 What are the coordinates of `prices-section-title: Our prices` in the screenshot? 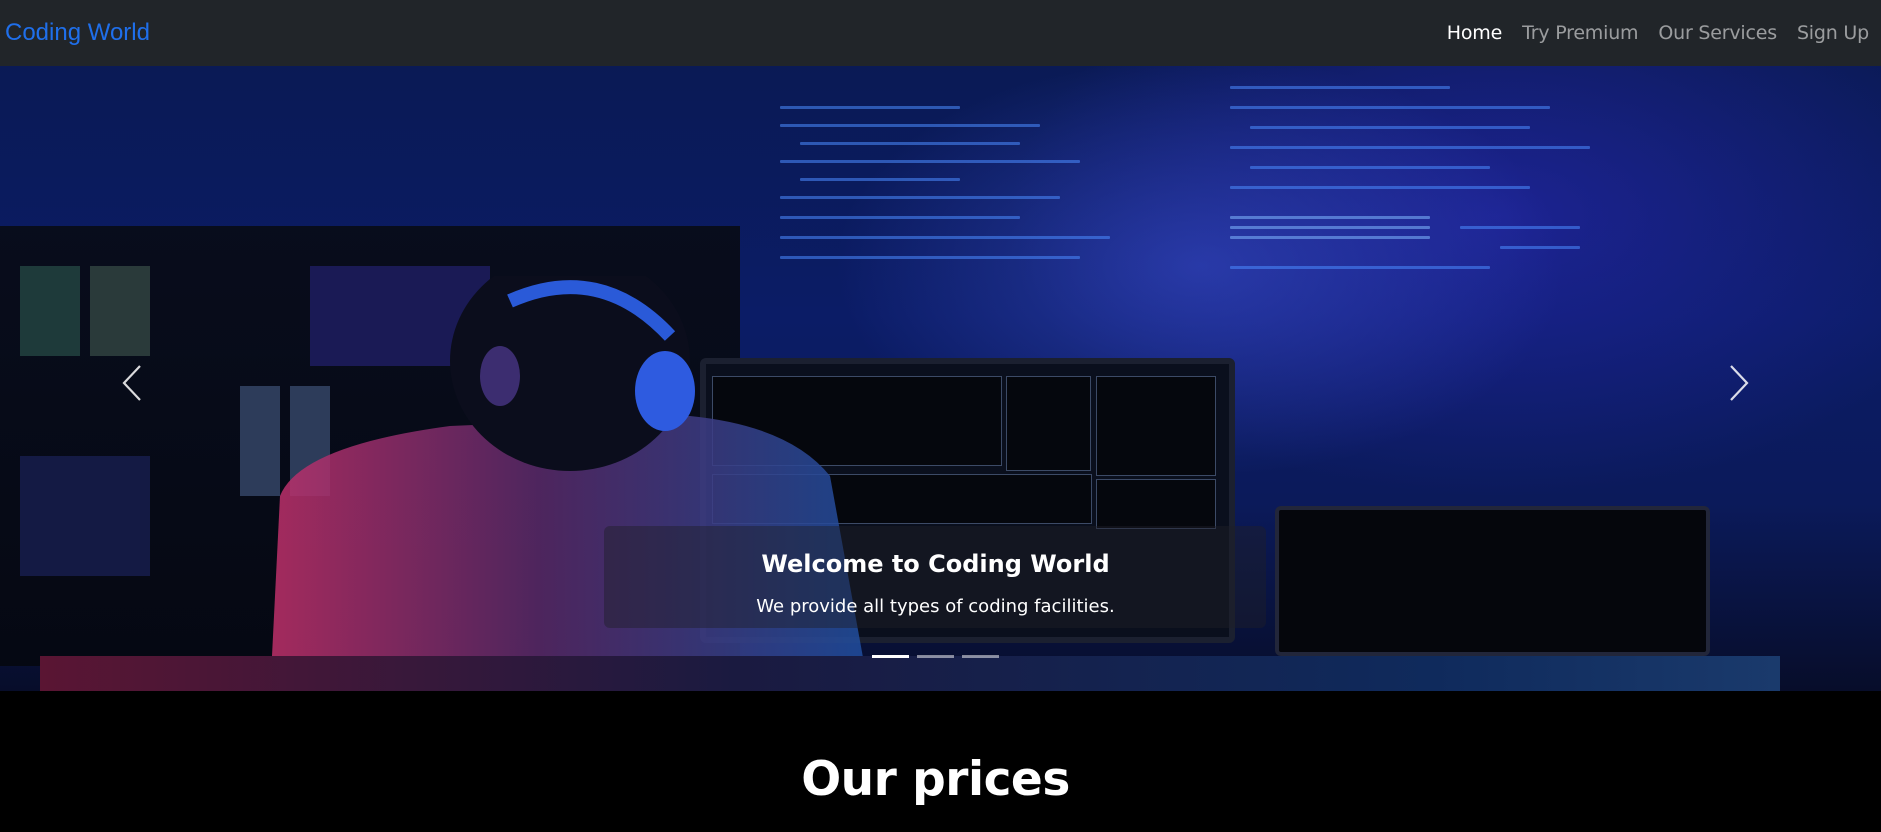 It's located at (935, 779).